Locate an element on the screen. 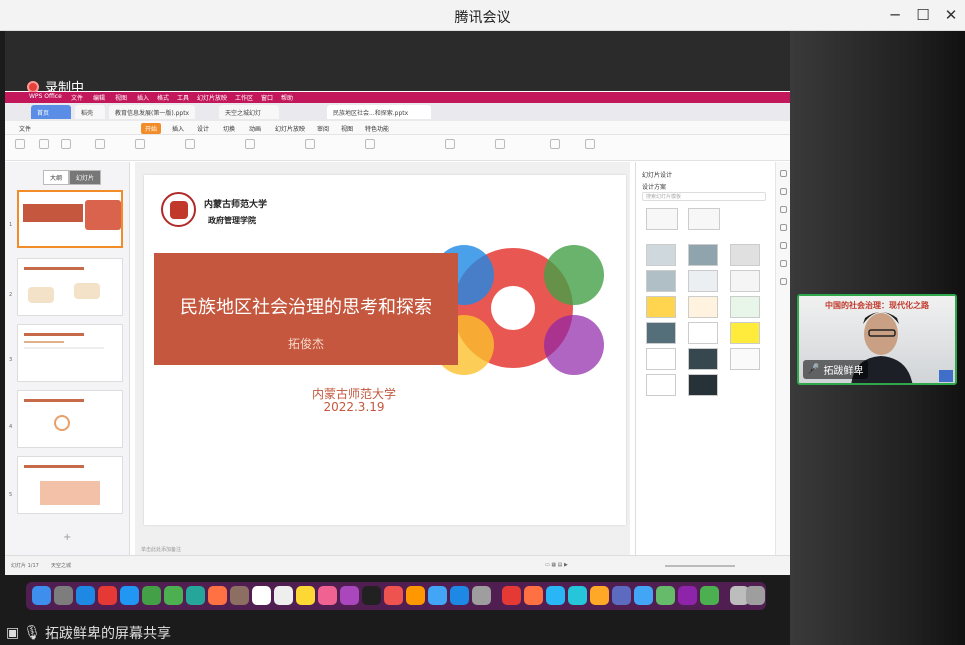  zoom-slider is located at coordinates (700, 566).